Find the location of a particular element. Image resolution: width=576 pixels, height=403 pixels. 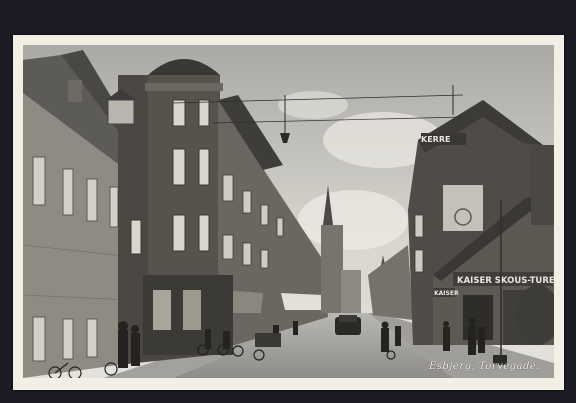

horse-cart is located at coordinates (268, 340).